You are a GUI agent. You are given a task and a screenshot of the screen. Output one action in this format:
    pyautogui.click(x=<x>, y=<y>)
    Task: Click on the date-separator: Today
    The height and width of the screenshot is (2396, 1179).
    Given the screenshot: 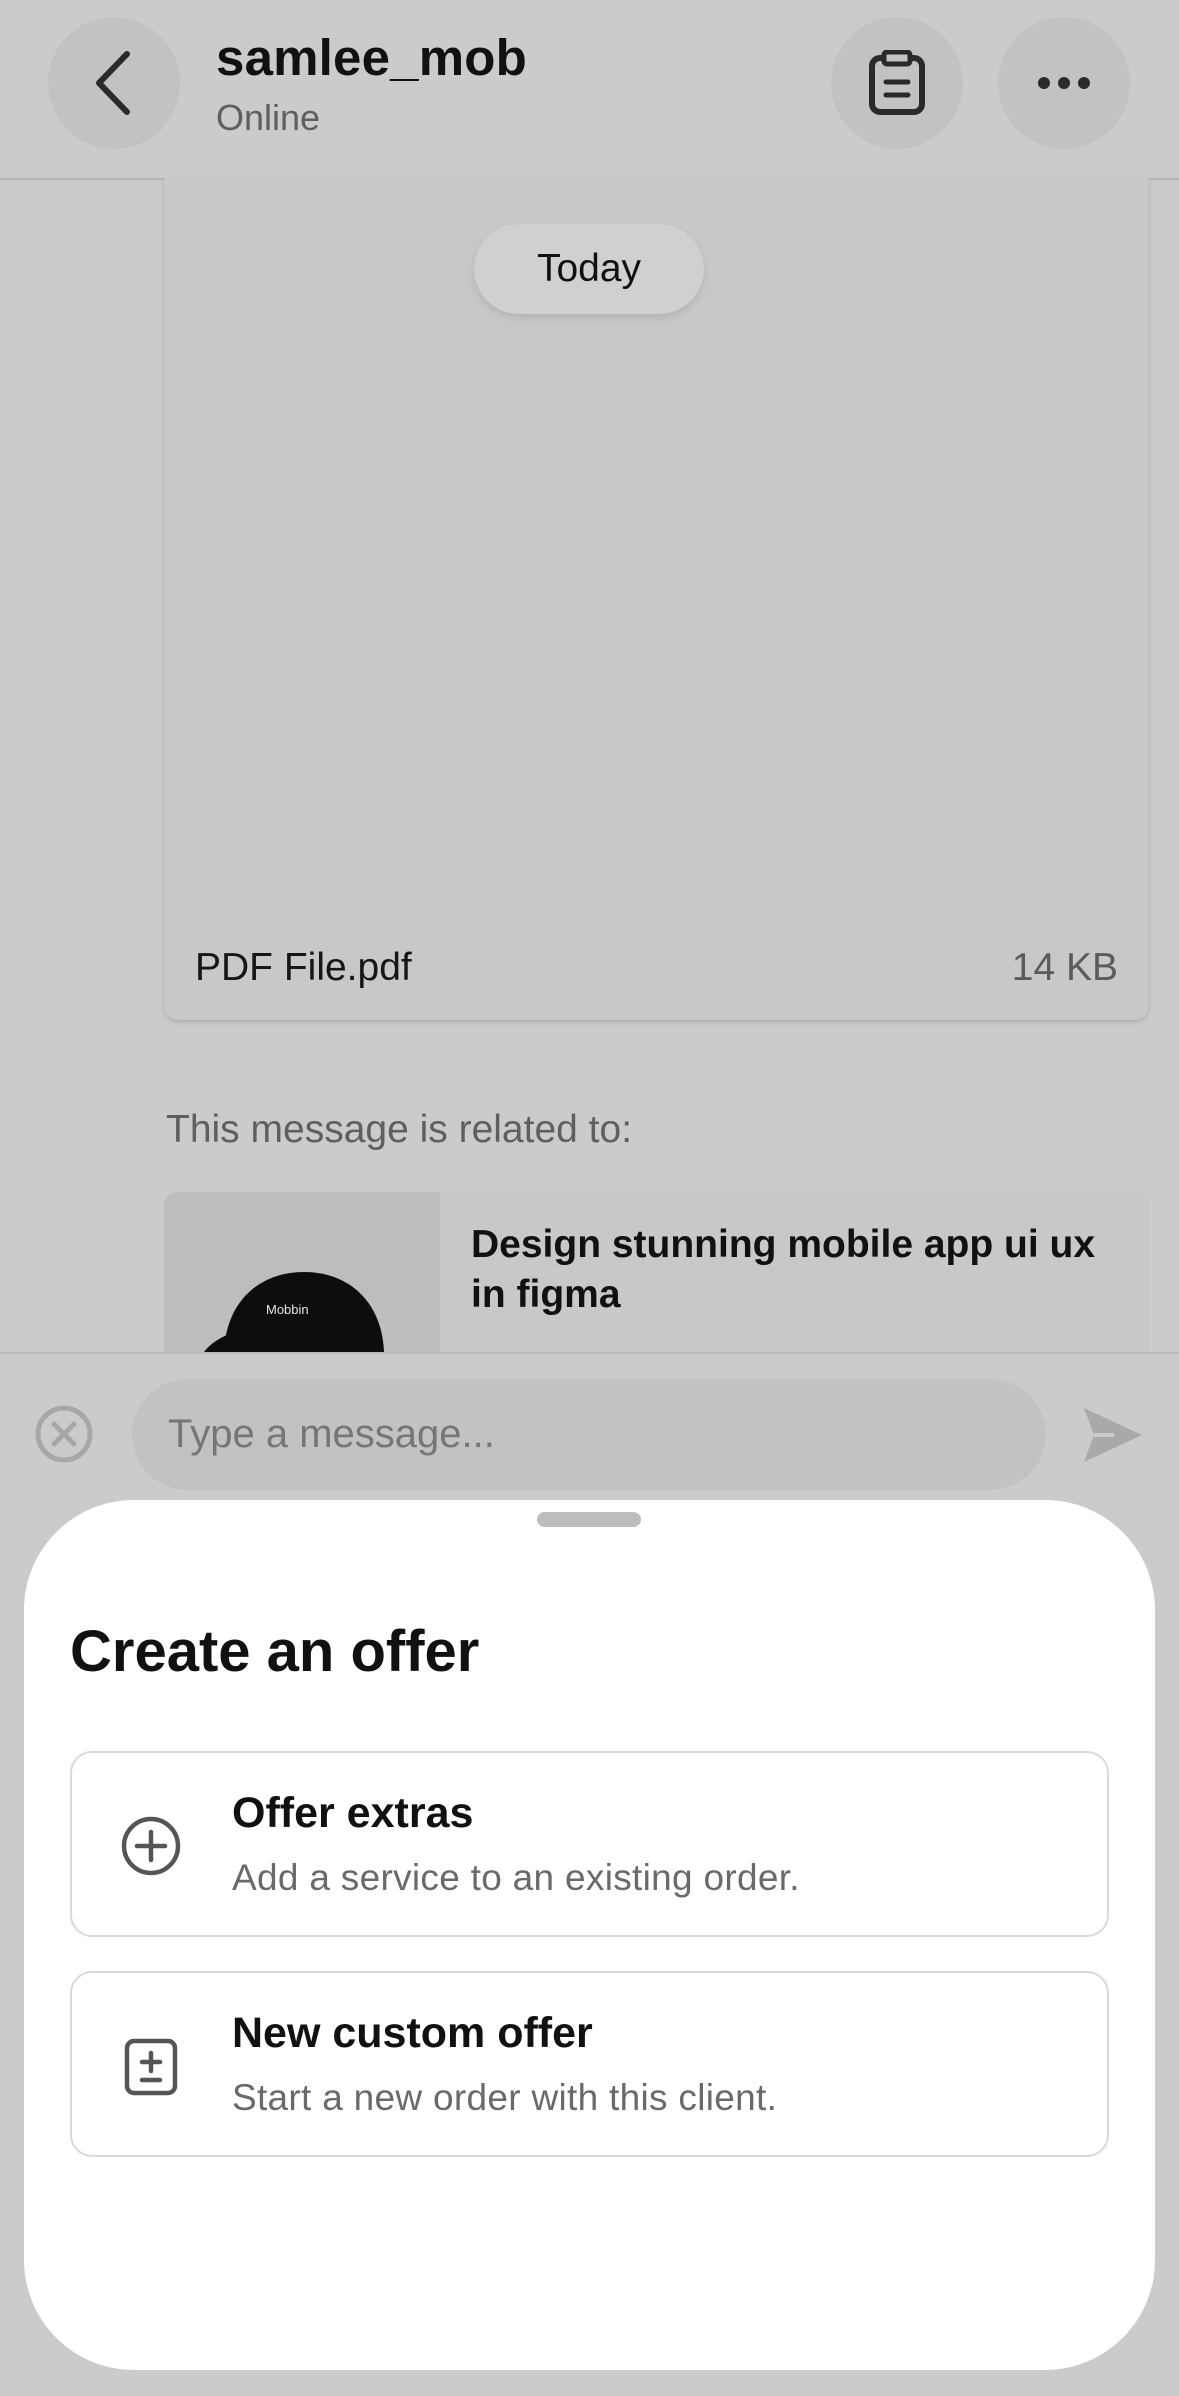 What is the action you would take?
    pyautogui.click(x=589, y=269)
    